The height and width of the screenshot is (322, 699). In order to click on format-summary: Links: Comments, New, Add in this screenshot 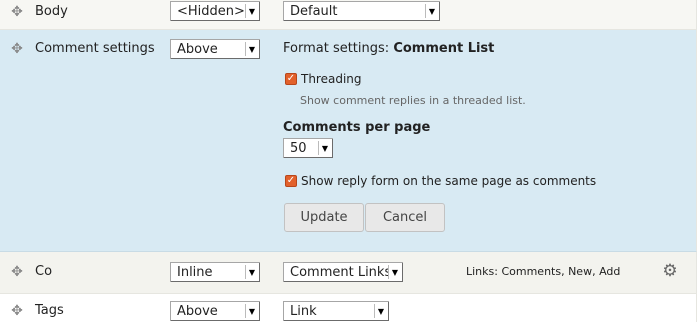, I will do `click(543, 271)`.